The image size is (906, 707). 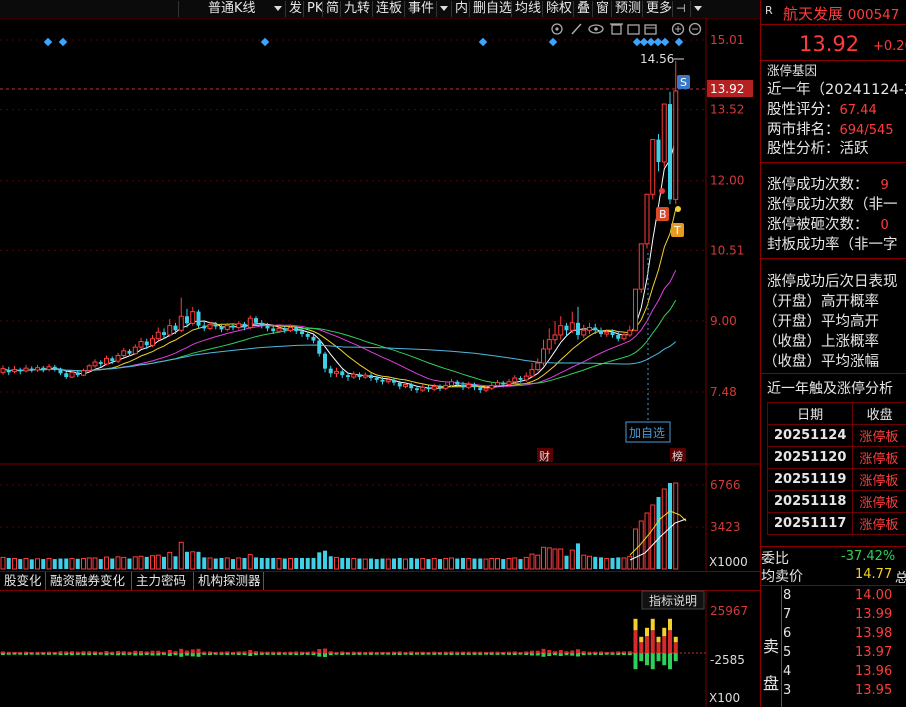 What do you see at coordinates (729, 611) in the screenshot?
I see `indicator-tick-high: 25967` at bounding box center [729, 611].